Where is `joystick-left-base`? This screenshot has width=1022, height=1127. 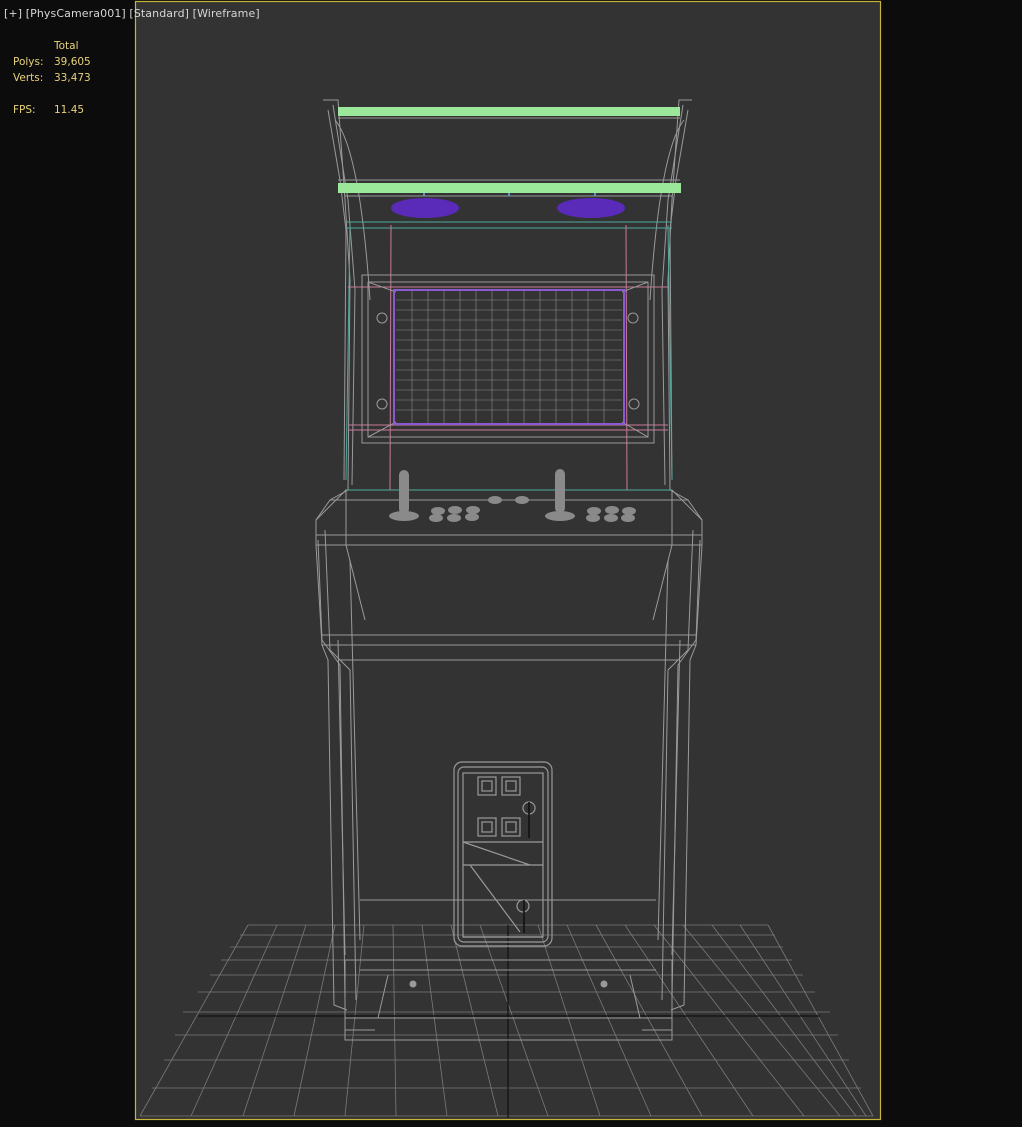
joystick-left-base is located at coordinates (404, 516).